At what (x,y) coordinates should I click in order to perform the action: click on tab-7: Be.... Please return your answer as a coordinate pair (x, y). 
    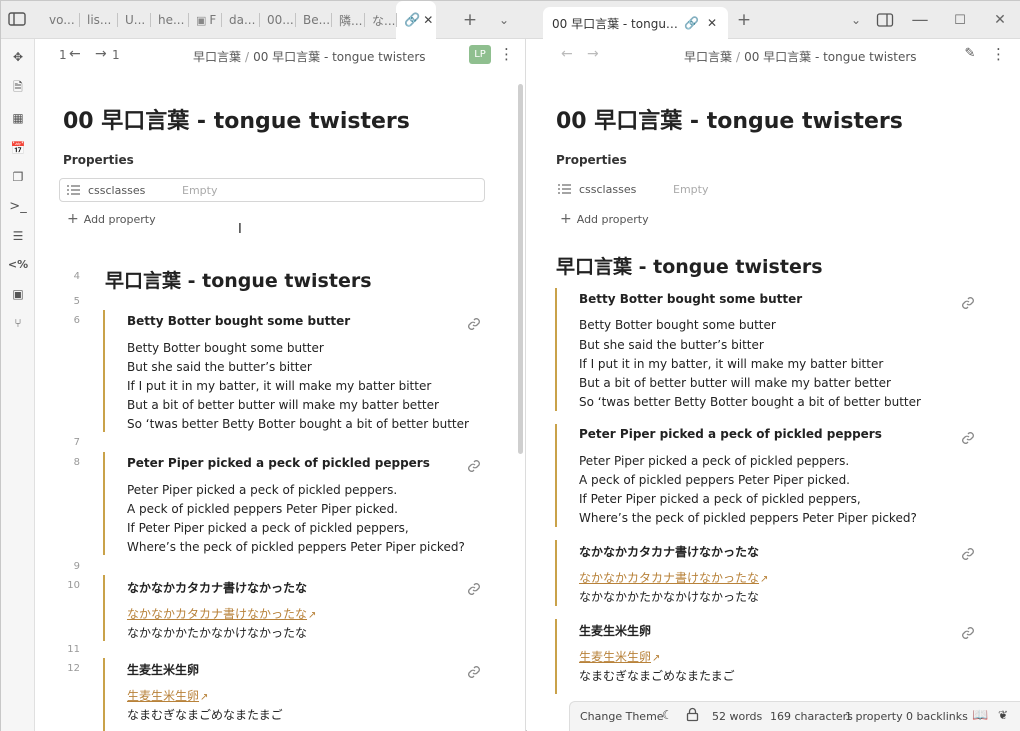
    Looking at the image, I should click on (313, 20).